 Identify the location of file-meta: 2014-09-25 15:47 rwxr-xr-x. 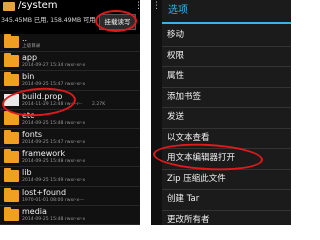
(54, 142).